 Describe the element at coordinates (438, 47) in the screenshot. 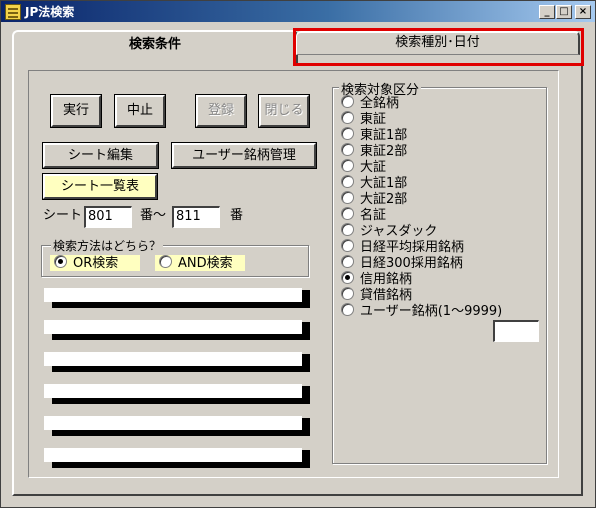

I see `tab-highlight-box` at that location.